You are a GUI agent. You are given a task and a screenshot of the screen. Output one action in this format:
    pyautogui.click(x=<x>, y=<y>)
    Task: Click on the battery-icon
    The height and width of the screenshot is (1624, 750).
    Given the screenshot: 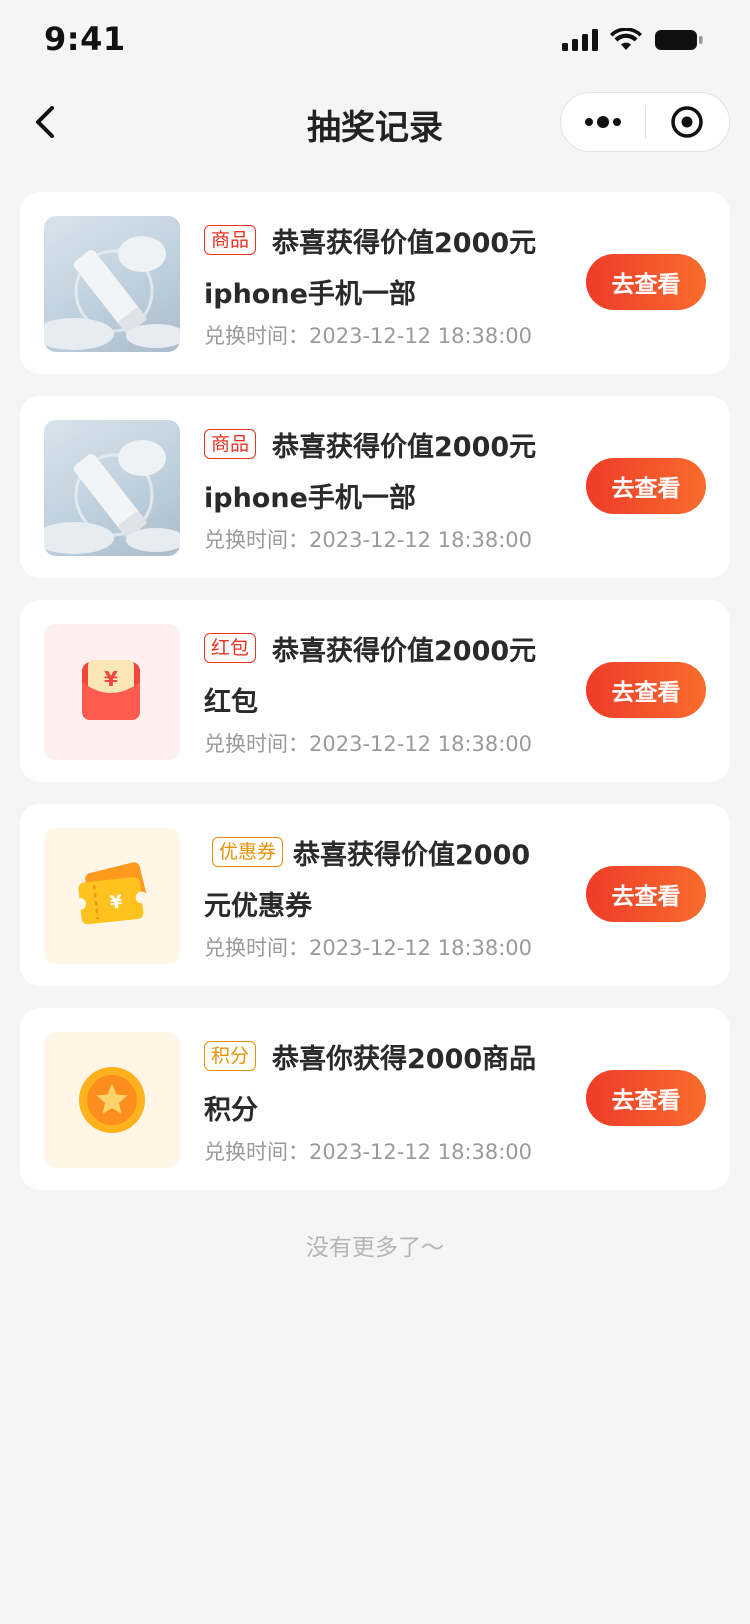 What is the action you would take?
    pyautogui.click(x=679, y=40)
    